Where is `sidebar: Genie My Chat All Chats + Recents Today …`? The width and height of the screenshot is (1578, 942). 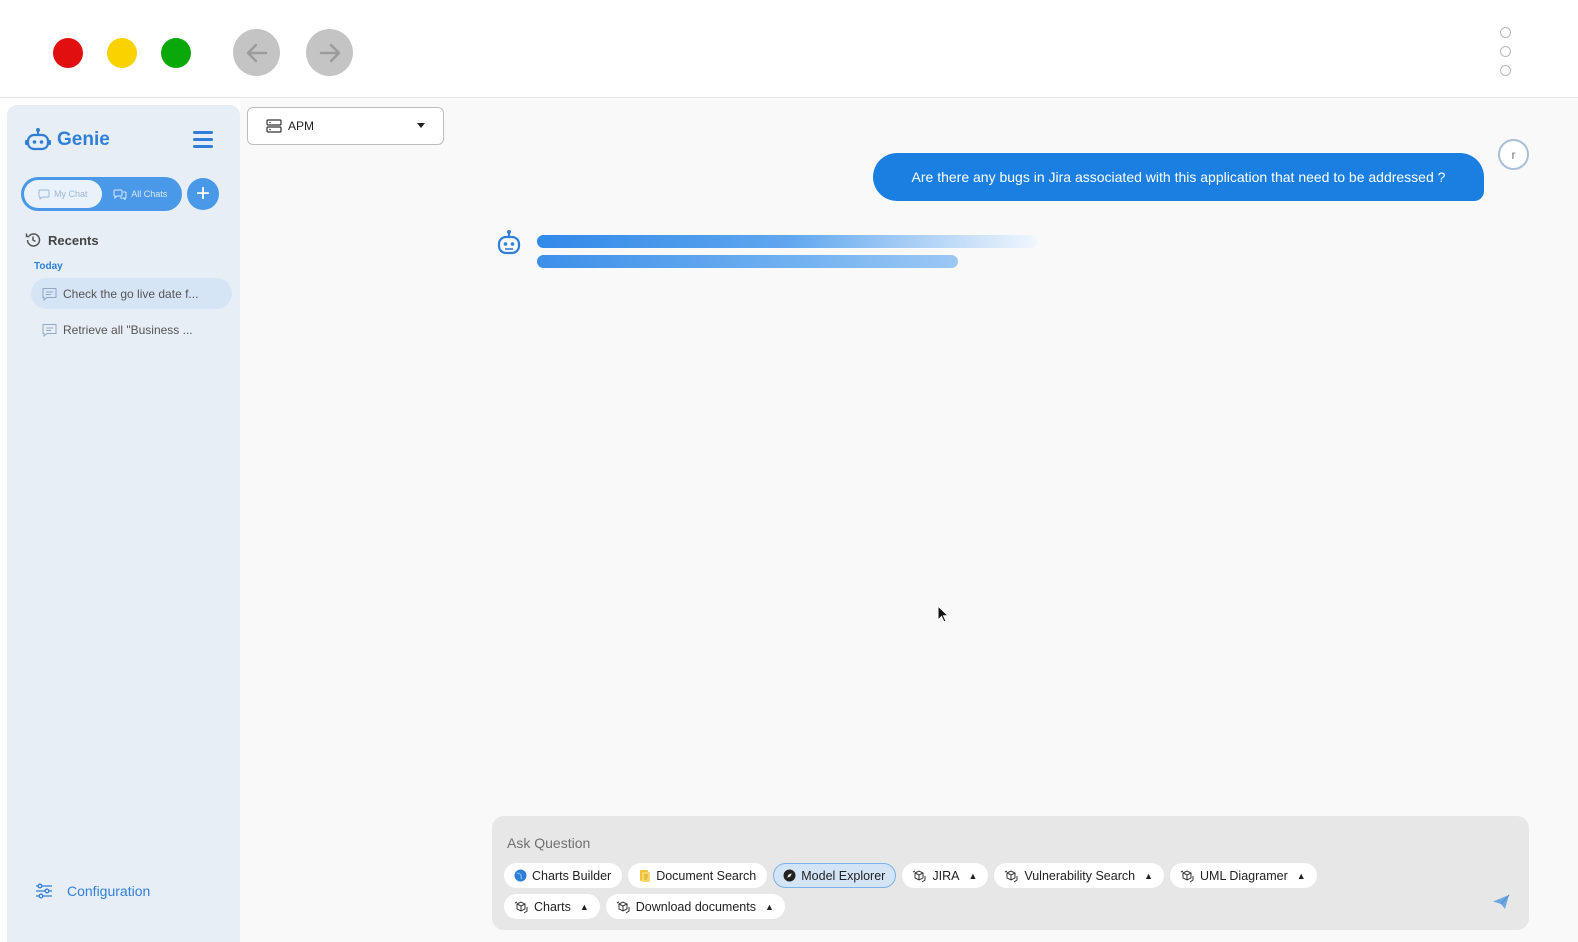
sidebar: Genie My Chat All Chats + Recents Today … is located at coordinates (123, 523).